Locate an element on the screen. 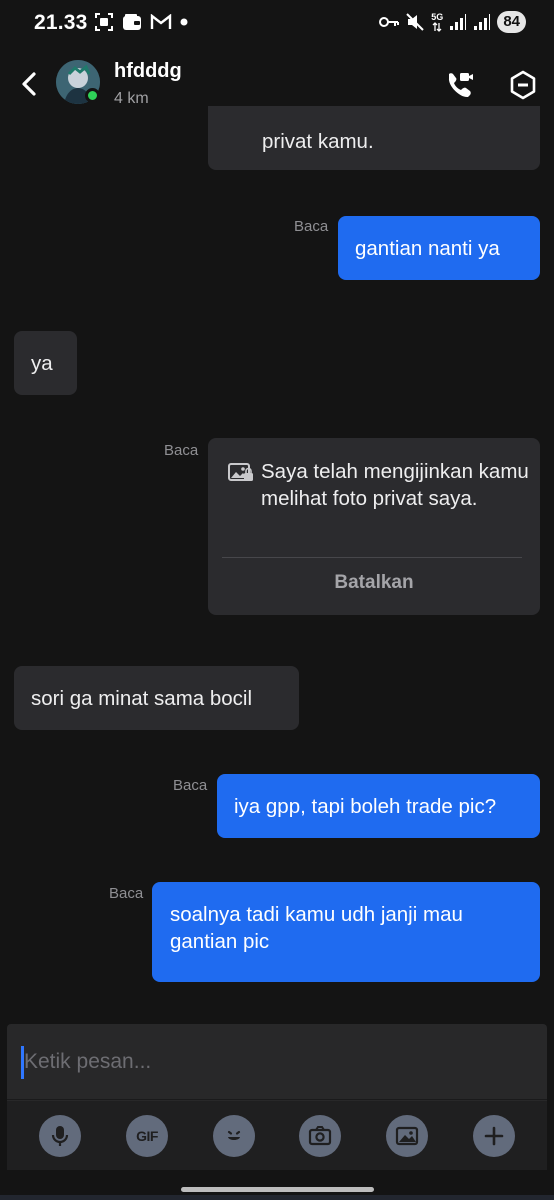 The height and width of the screenshot is (1200, 554). network-indicator: 5G is located at coordinates (437, 21).